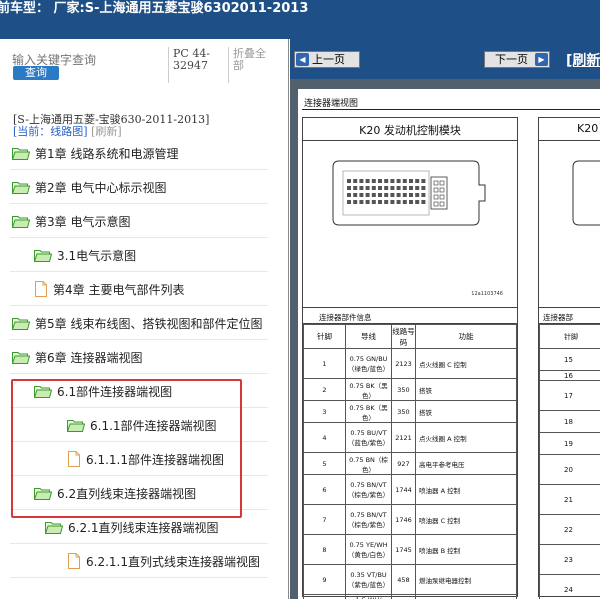 The width and height of the screenshot is (600, 599). Describe the element at coordinates (403, 437) in the screenshot. I see `table-cell: 2121` at that location.